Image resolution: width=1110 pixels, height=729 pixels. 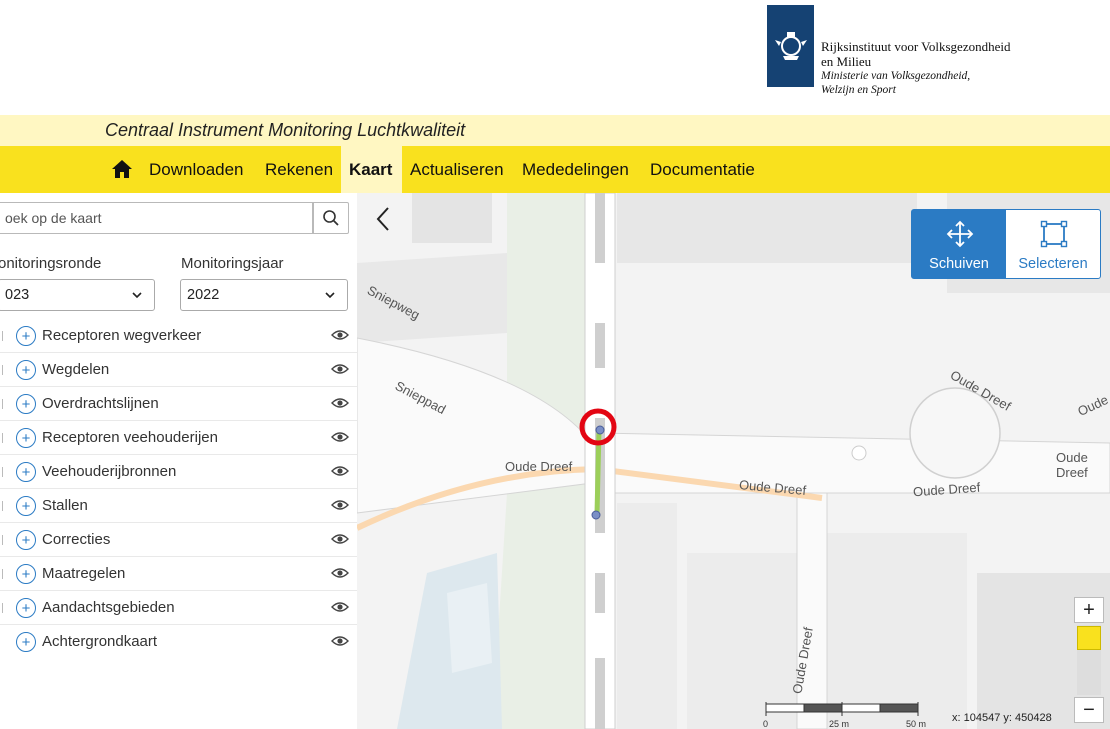 I want to click on layer-correcties: + Correcties, so click(x=178, y=540).